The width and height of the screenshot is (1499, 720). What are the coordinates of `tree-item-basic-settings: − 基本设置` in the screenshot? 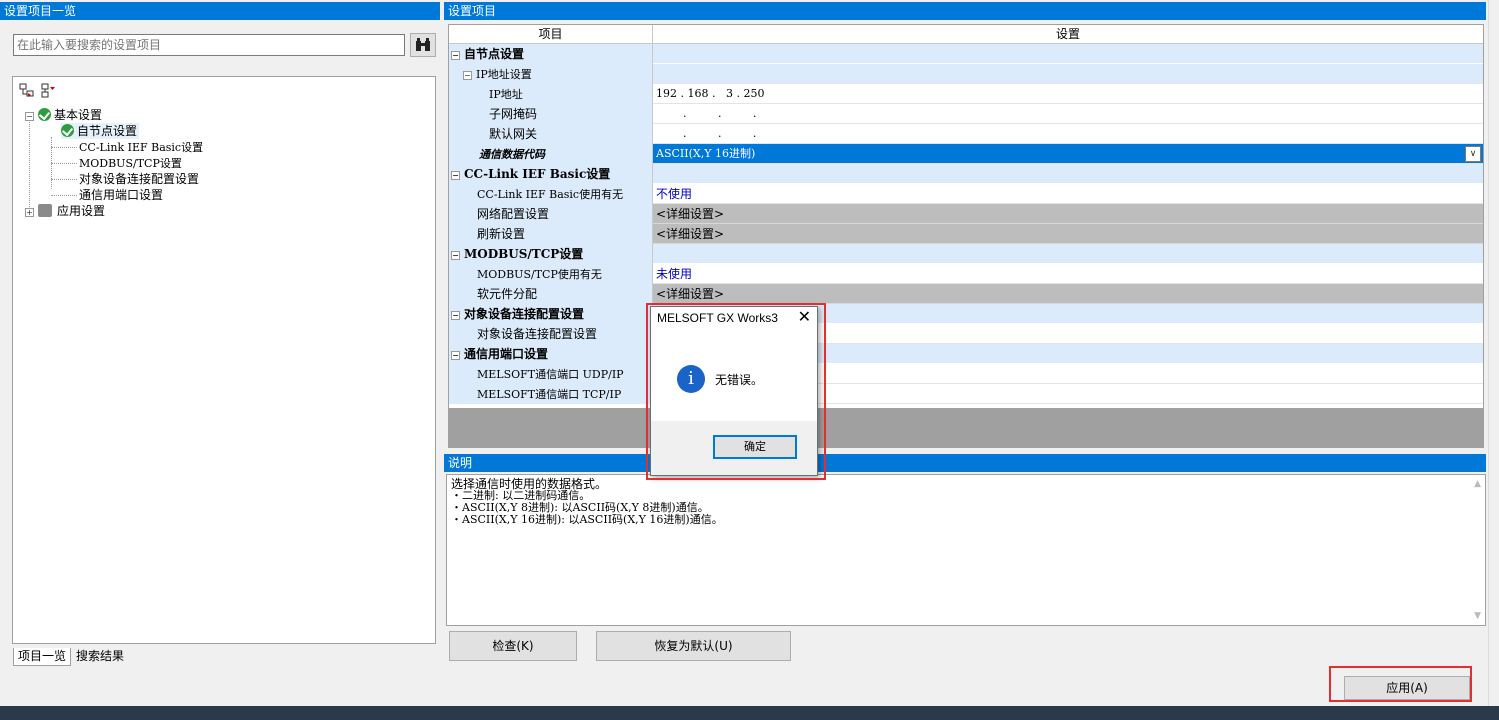 It's located at (63, 115).